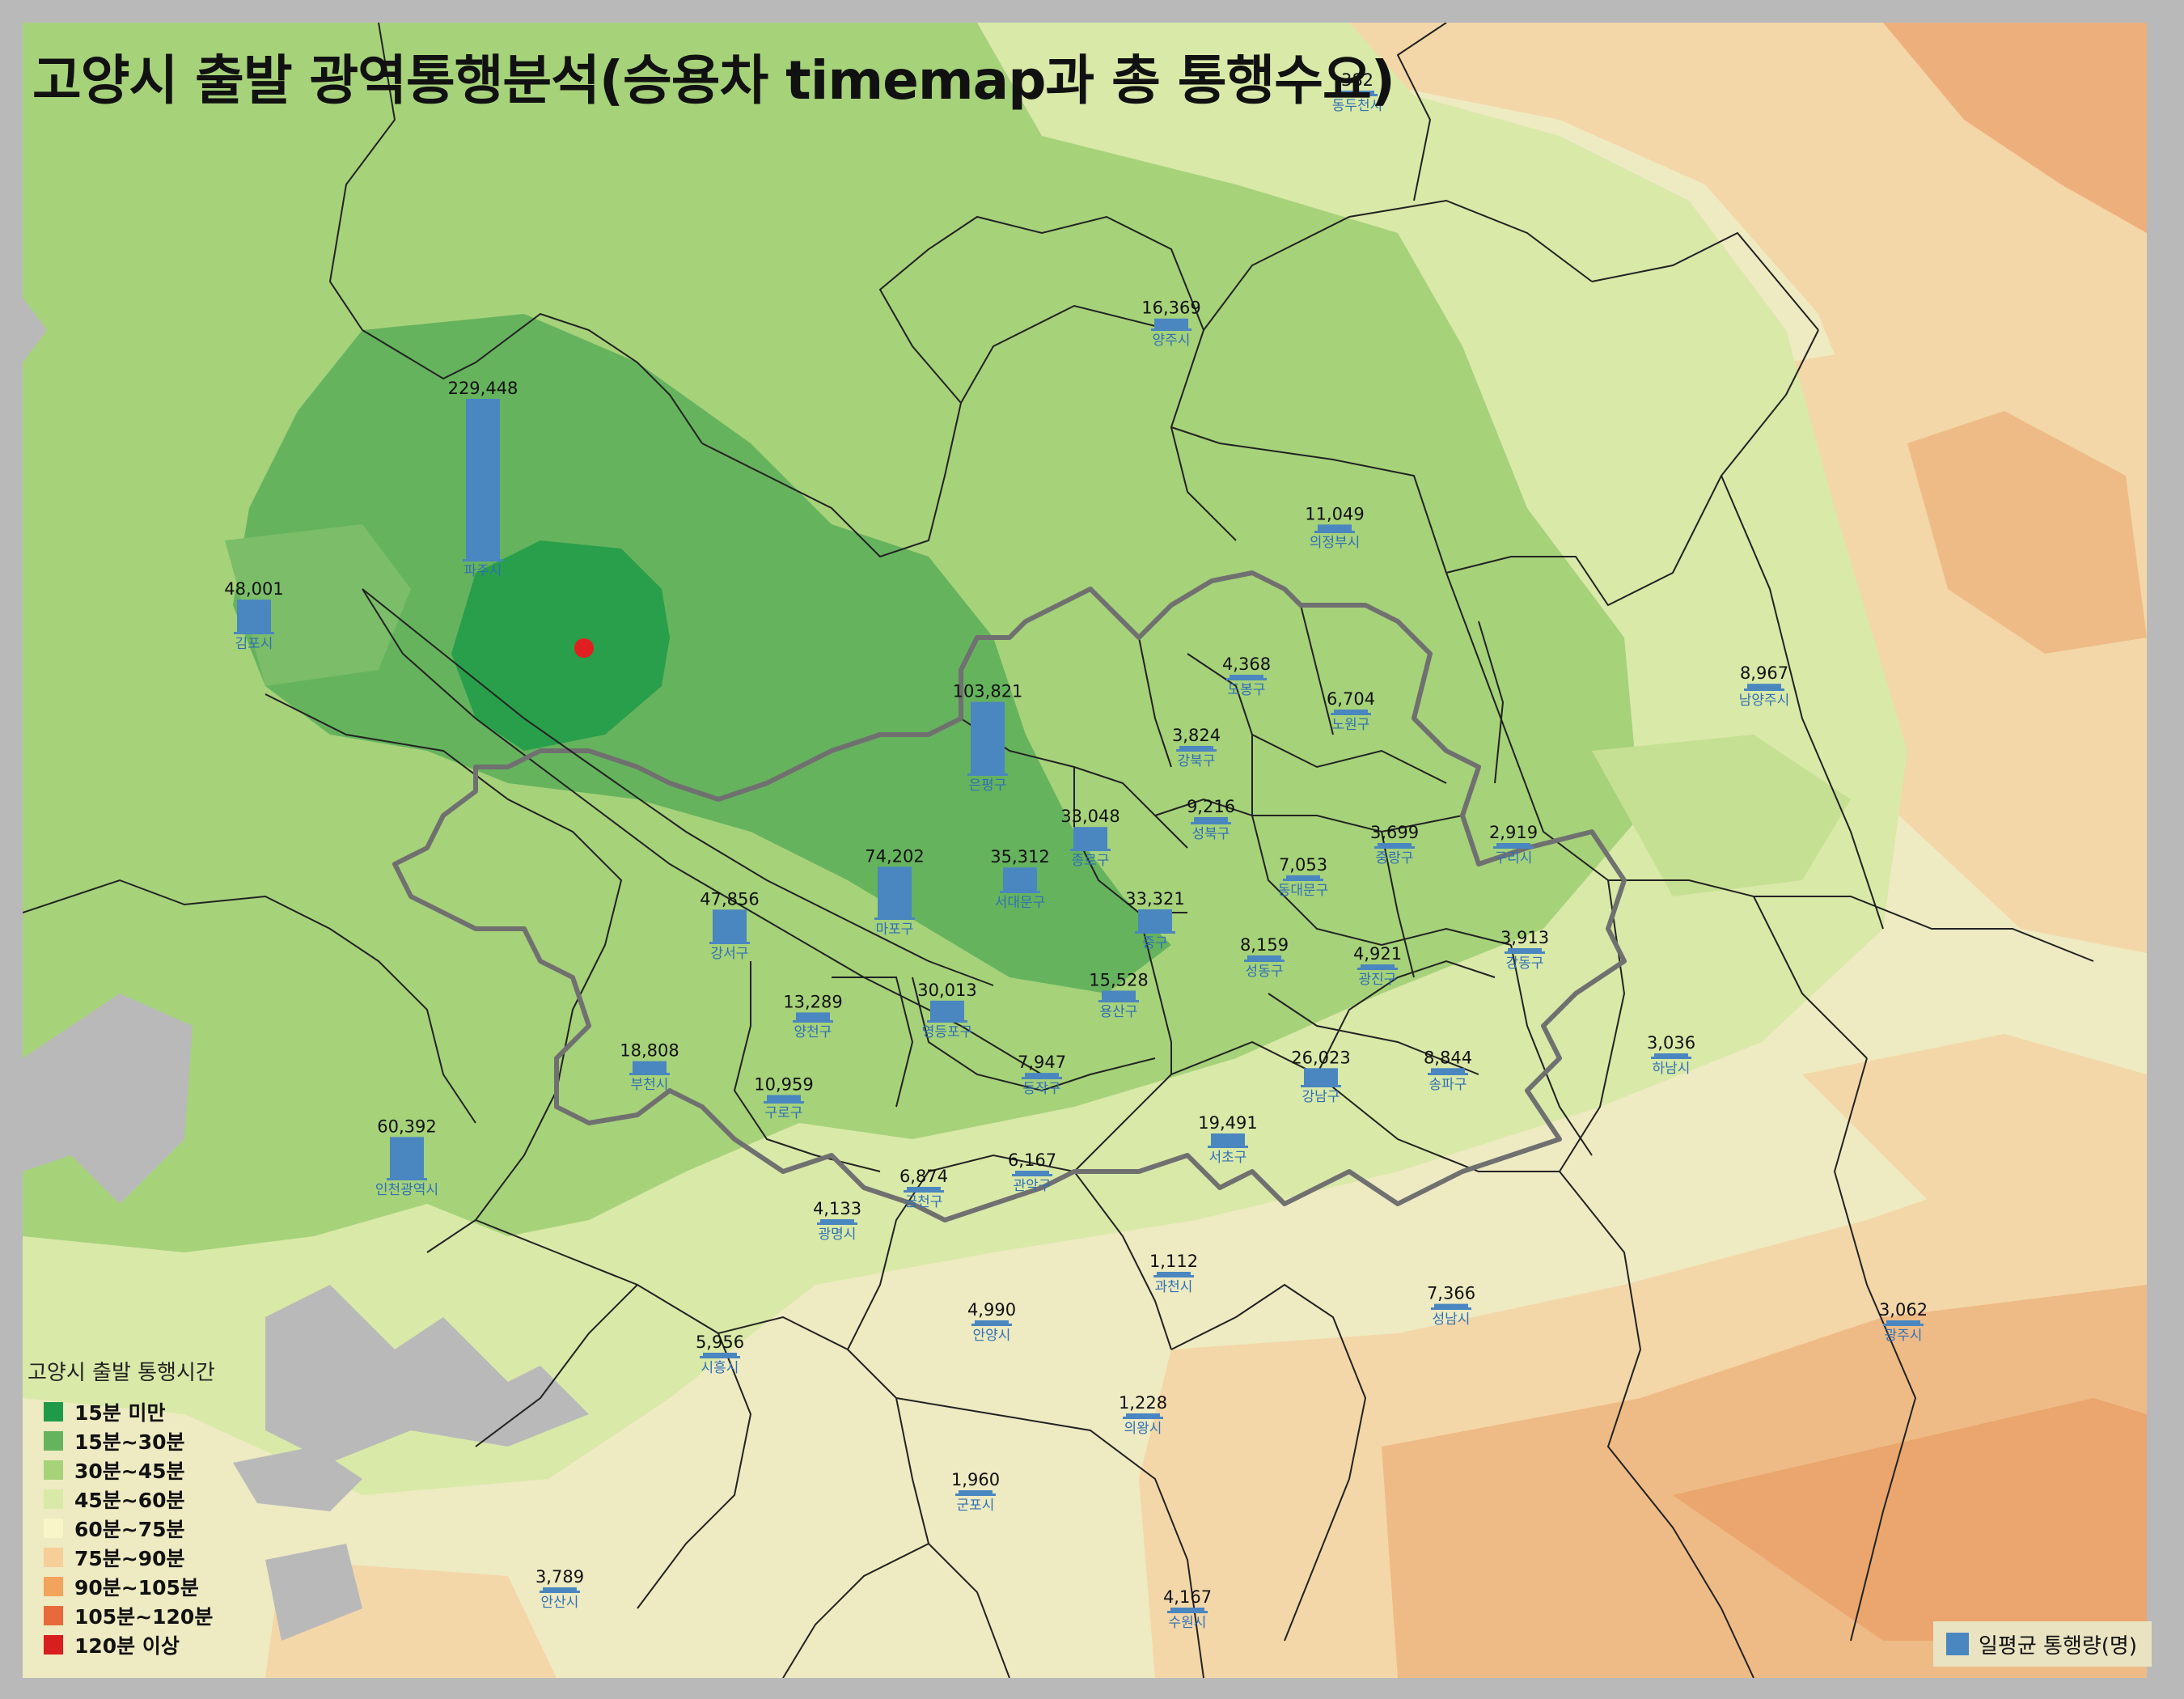  What do you see at coordinates (129, 1471) in the screenshot?
I see `legend-label: 30분~45분` at bounding box center [129, 1471].